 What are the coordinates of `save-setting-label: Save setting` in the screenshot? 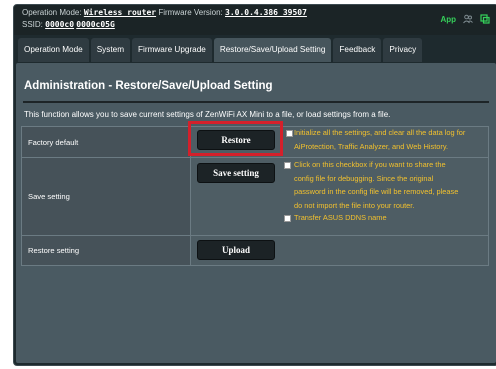 It's located at (106, 196).